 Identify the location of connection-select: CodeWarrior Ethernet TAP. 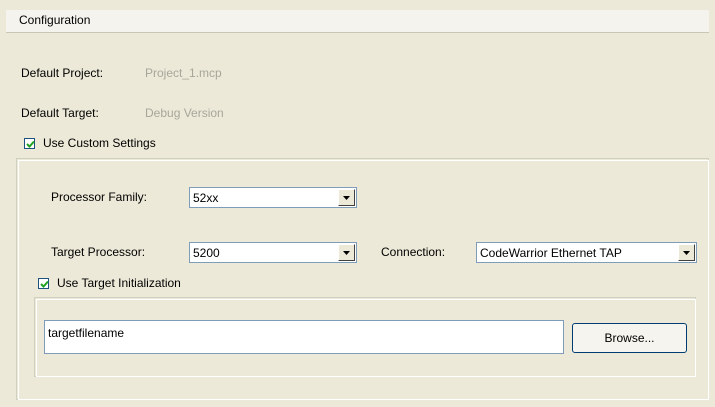
(586, 252).